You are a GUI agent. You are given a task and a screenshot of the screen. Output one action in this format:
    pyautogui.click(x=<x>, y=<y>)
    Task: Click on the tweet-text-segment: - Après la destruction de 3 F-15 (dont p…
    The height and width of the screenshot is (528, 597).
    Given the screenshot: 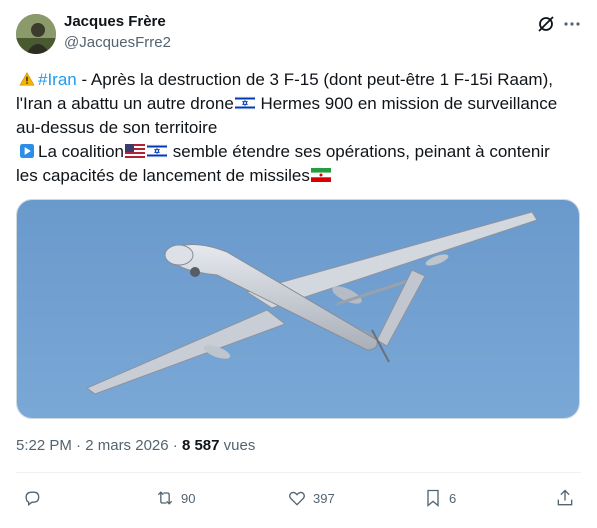 What is the action you would take?
    pyautogui.click(x=314, y=79)
    